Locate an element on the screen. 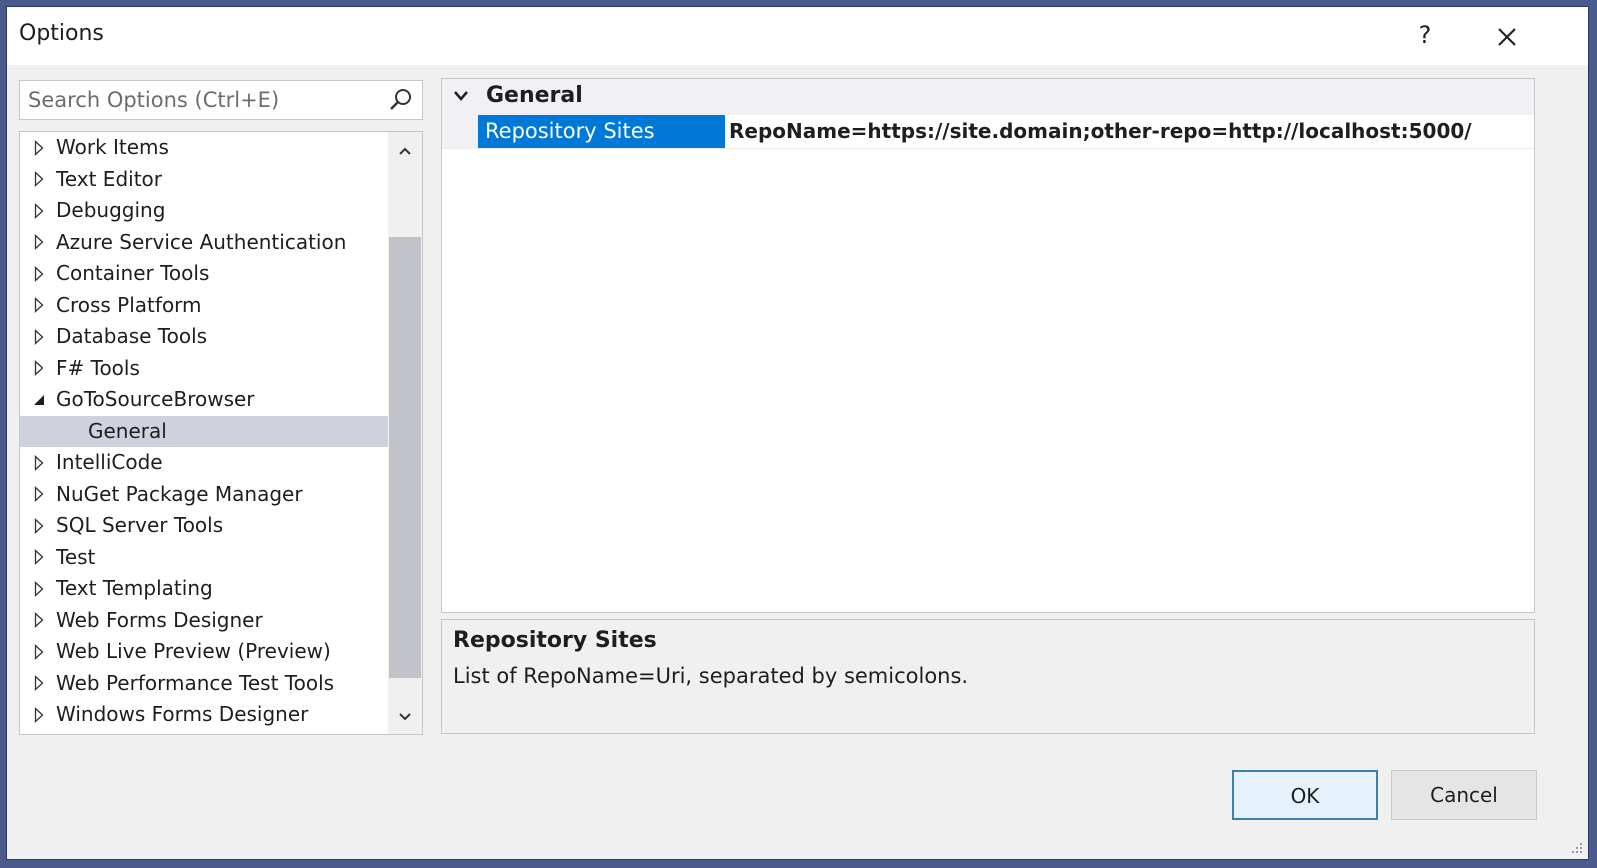 Image resolution: width=1597 pixels, height=868 pixels. tree-item-database-tools: Database Tools is located at coordinates (205, 337).